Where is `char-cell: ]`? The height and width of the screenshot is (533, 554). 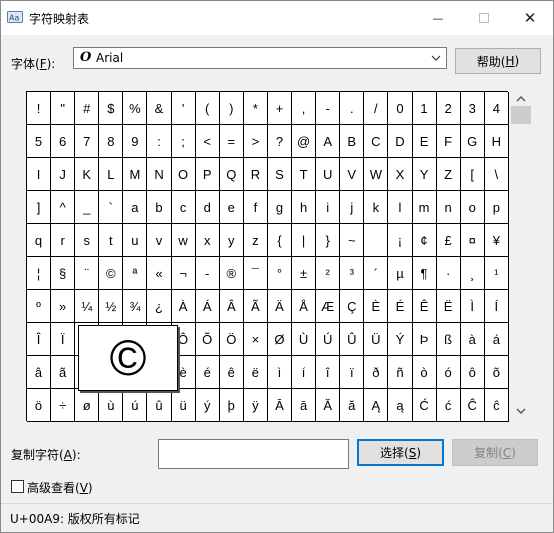
char-cell: ] is located at coordinates (39, 207).